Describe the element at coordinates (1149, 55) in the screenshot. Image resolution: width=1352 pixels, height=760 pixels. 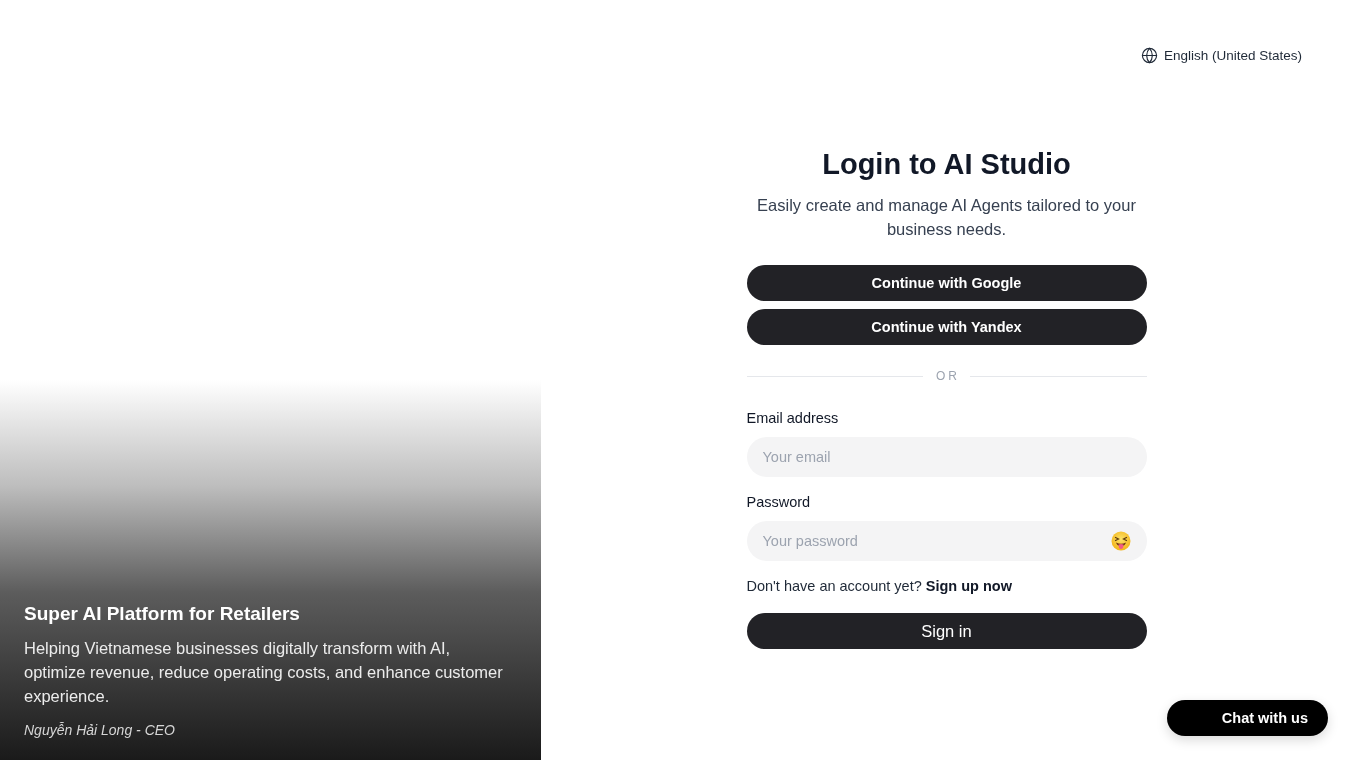
I see `globe-icon` at that location.